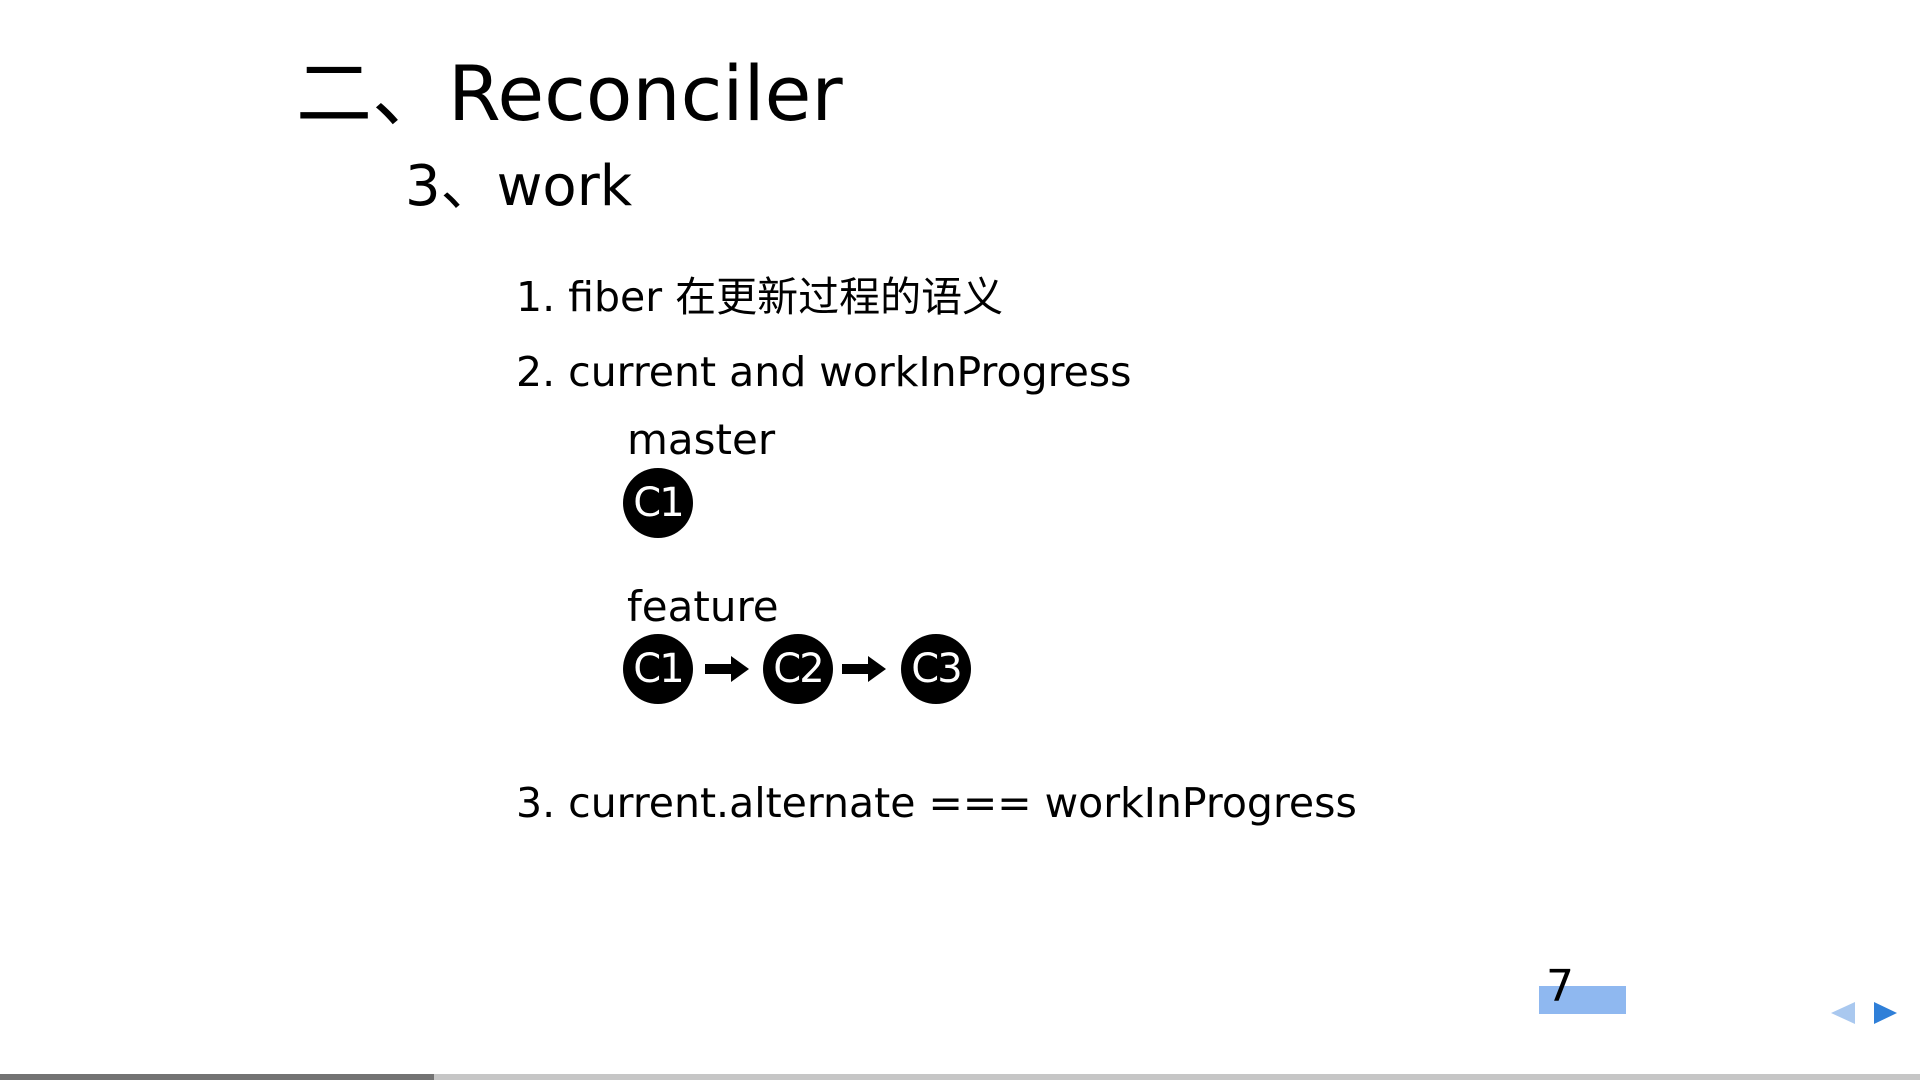  Describe the element at coordinates (960, 1077) in the screenshot. I see `progress-bar` at that location.